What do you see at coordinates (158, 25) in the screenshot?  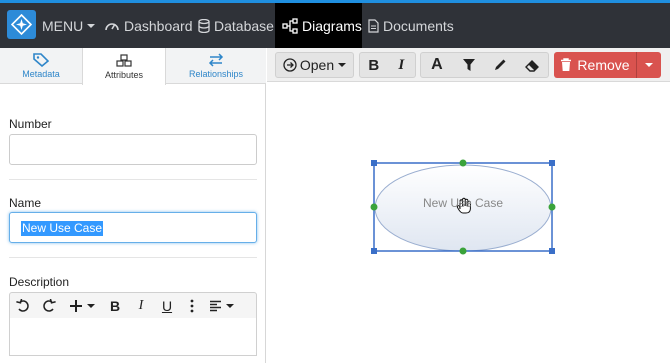 I see `nav-dashboard-label: Dashboard` at bounding box center [158, 25].